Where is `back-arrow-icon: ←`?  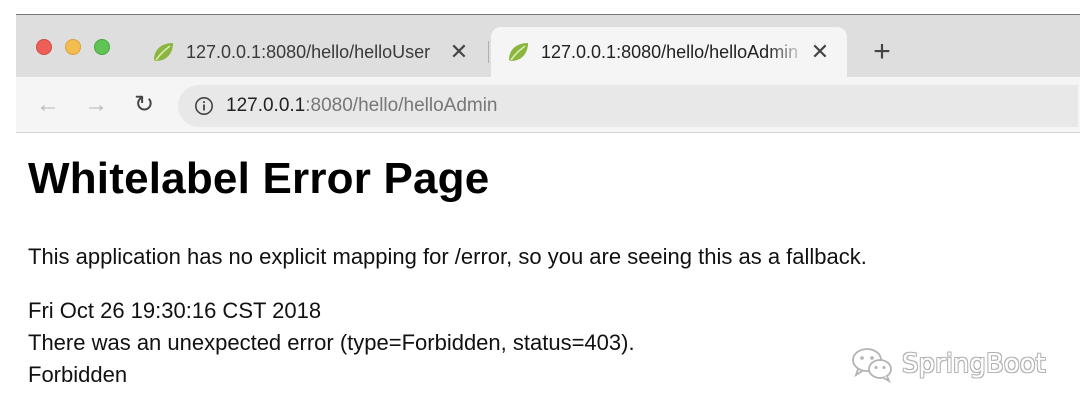 back-arrow-icon: ← is located at coordinates (48, 105).